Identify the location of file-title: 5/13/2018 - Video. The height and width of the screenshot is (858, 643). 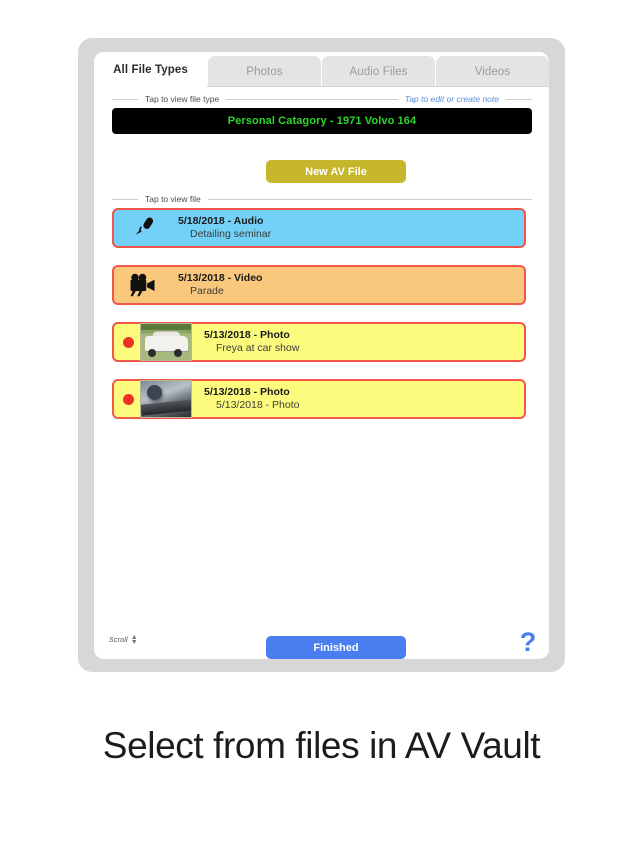
(220, 277).